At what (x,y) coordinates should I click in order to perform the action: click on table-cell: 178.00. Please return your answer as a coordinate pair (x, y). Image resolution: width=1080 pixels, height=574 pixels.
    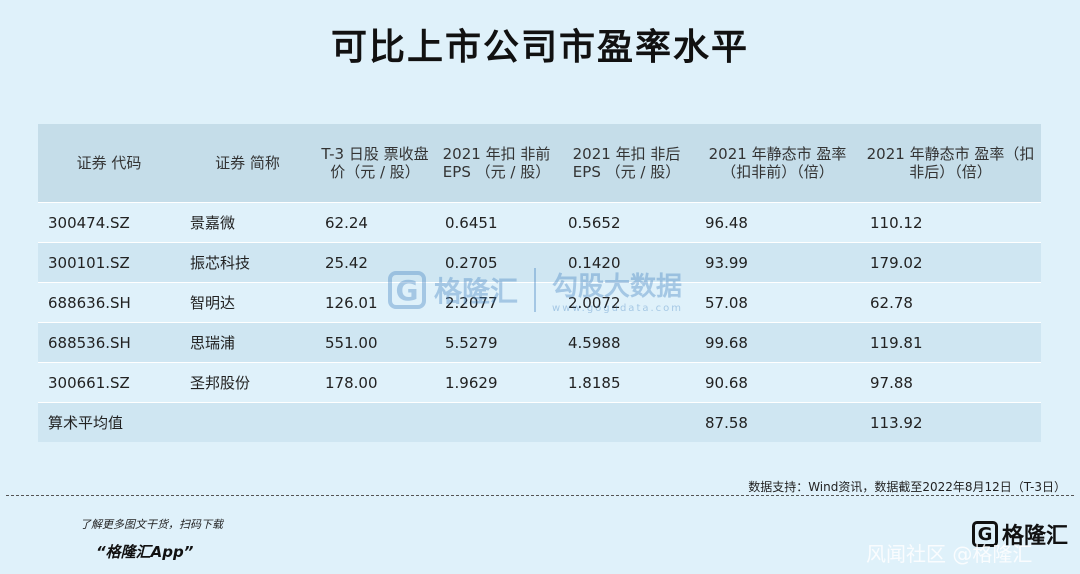
    Looking at the image, I should click on (375, 382).